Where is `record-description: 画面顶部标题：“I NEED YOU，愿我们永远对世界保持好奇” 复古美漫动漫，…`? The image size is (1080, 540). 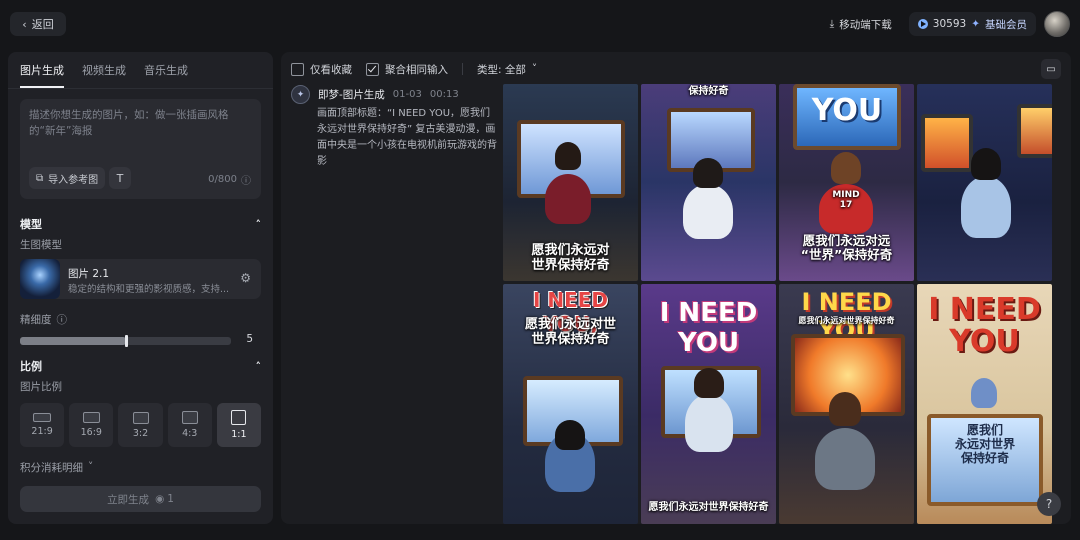 record-description: 画面顶部标题：“I NEED YOU，愿我们永远对世界保持好奇” 复古美漫动漫，… is located at coordinates (407, 137).